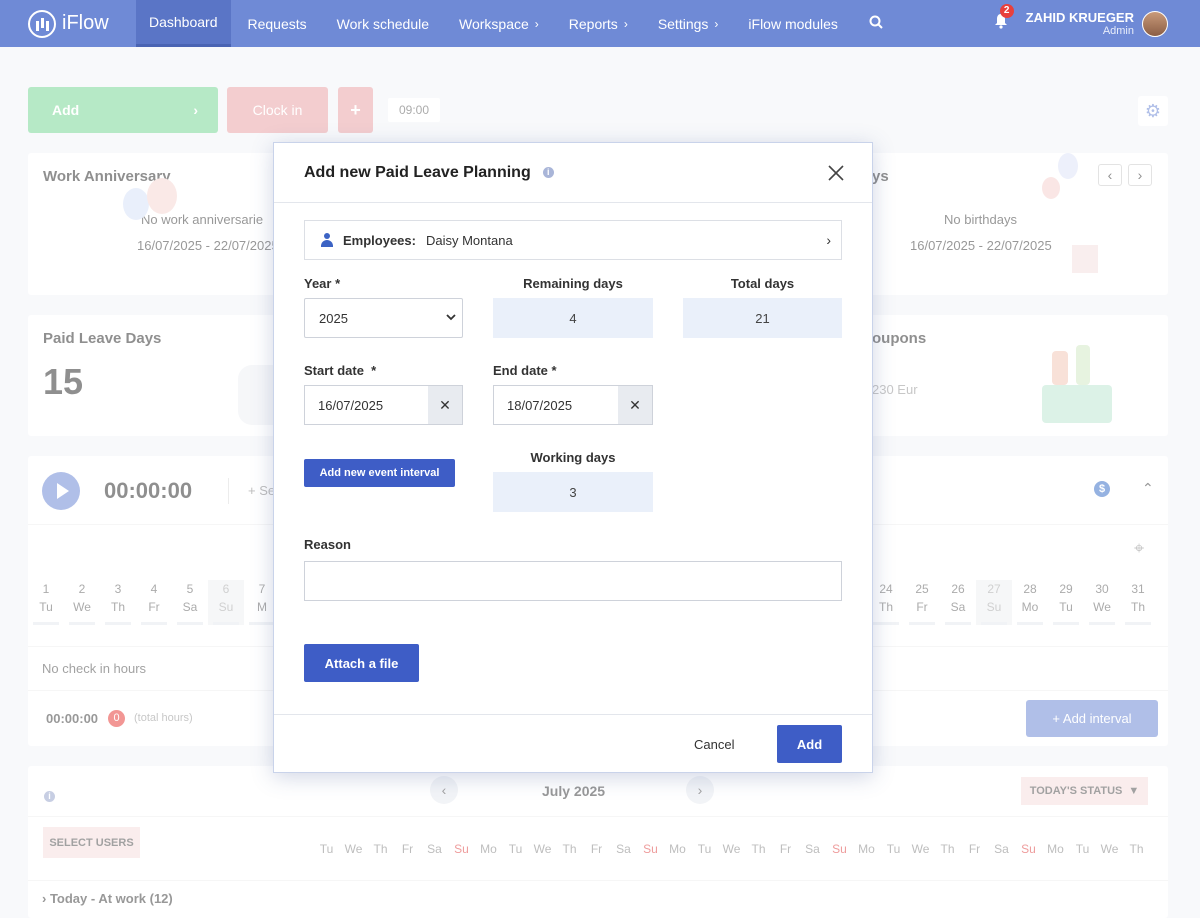 This screenshot has height=918, width=1200. Describe the element at coordinates (1079, 17) in the screenshot. I see `user-name: ZAHID KRUEGER` at that location.